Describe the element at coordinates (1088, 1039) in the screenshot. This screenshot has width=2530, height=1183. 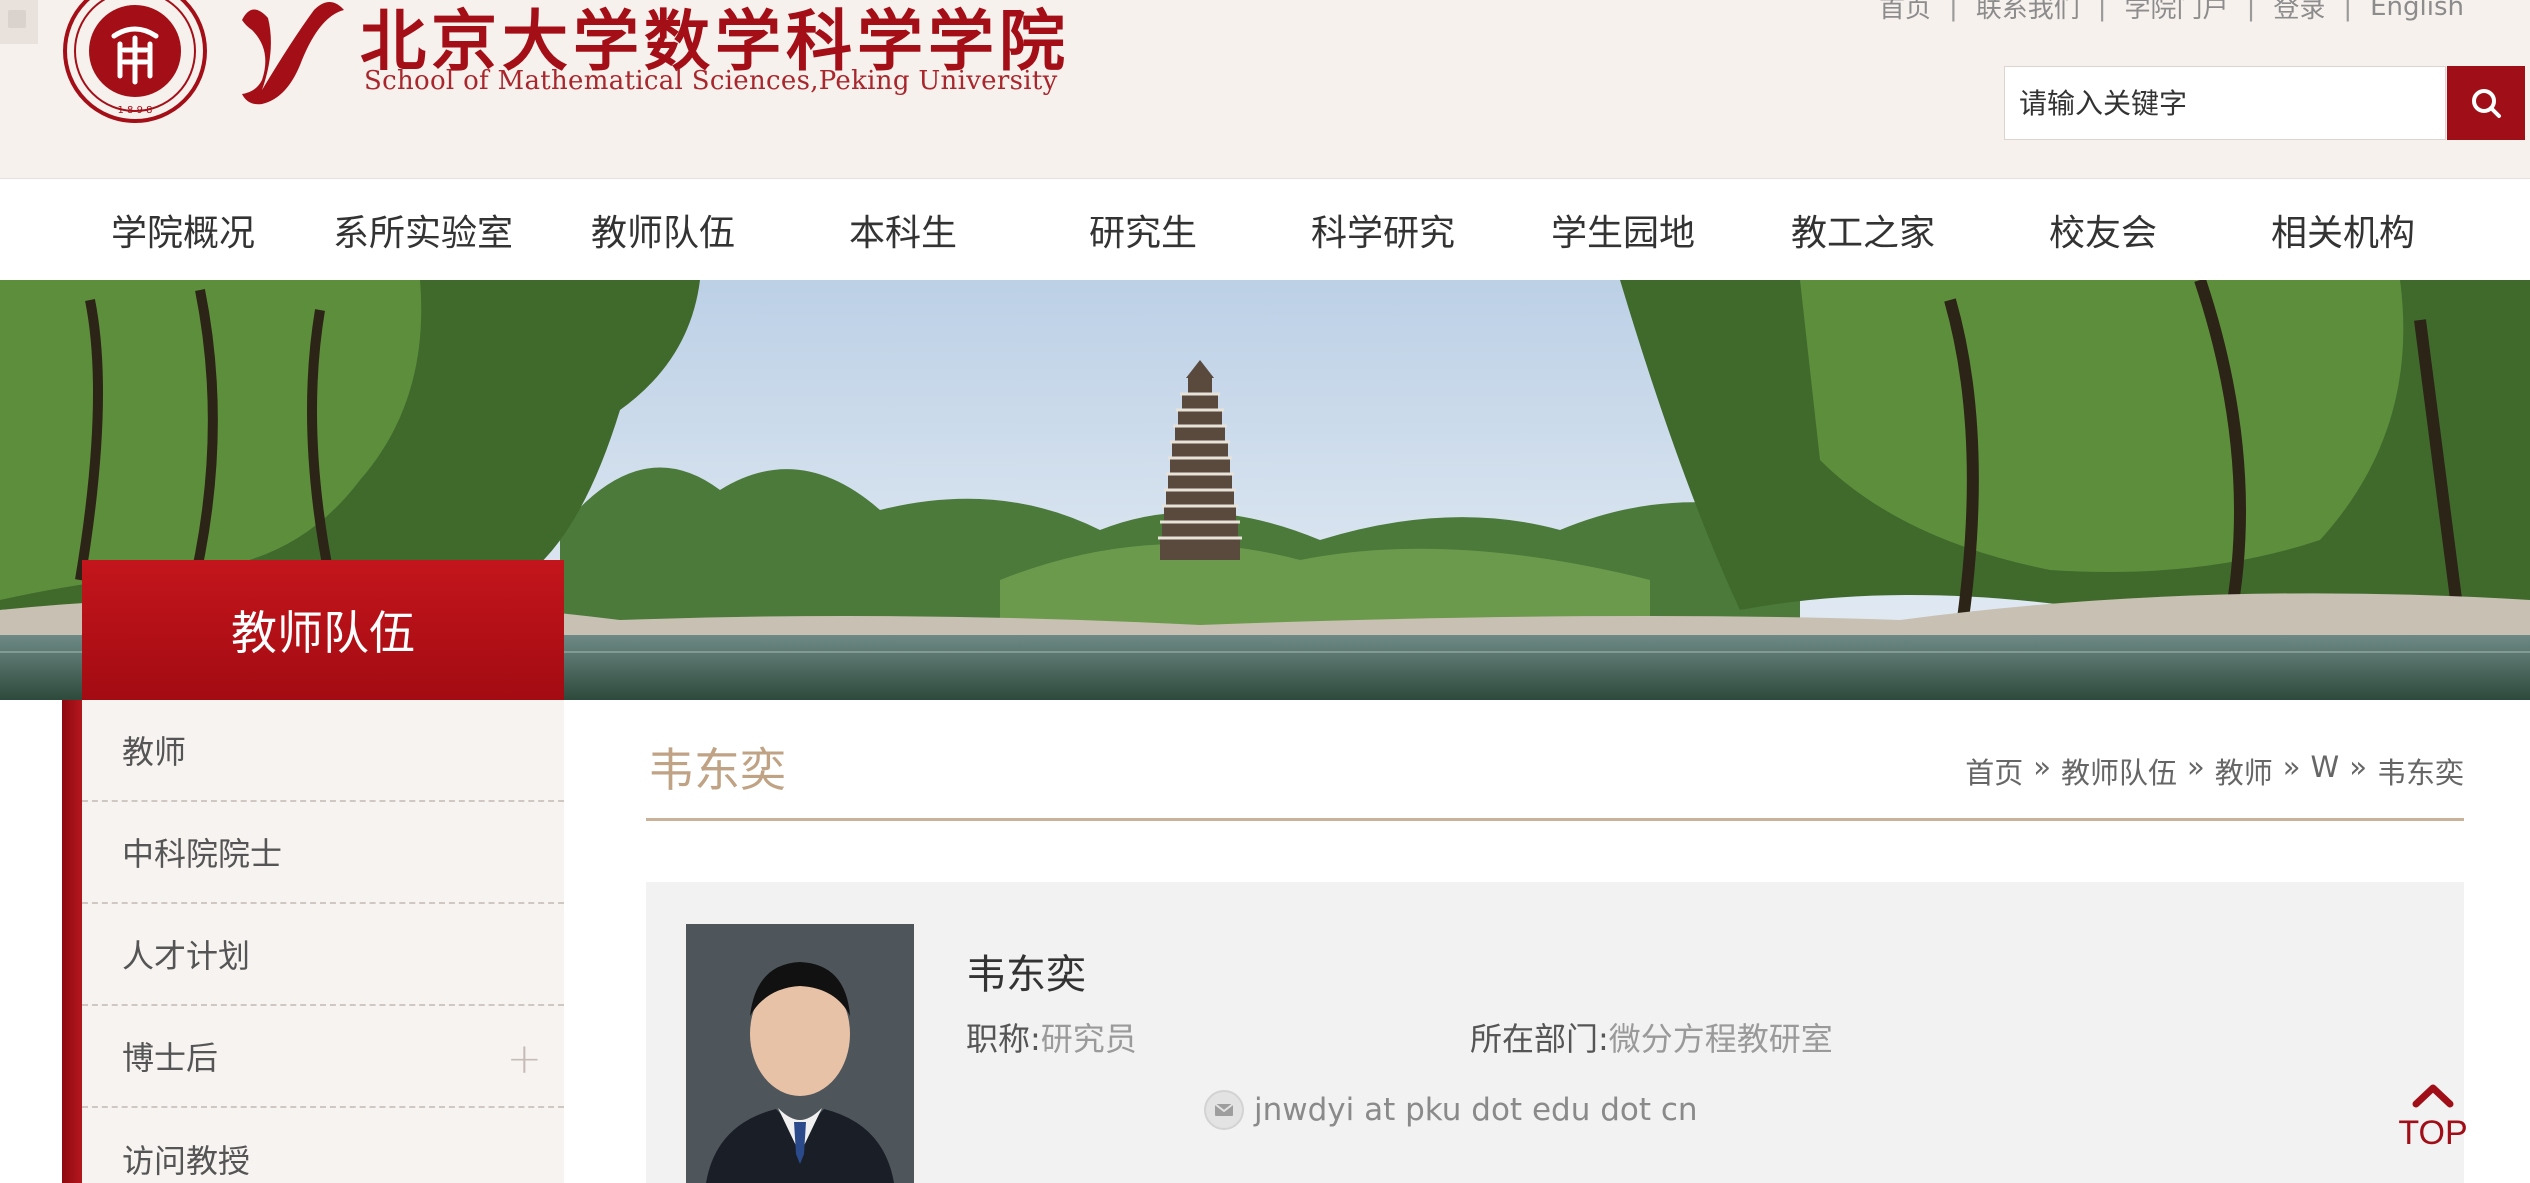
I see `title-value: 研究员` at that location.